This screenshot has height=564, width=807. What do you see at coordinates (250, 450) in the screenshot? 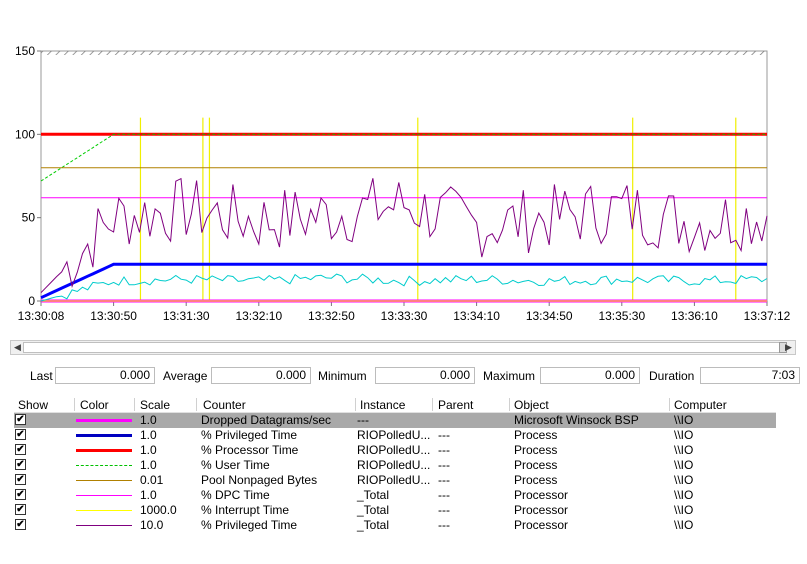
I see `legend-counter: % Processor Time` at bounding box center [250, 450].